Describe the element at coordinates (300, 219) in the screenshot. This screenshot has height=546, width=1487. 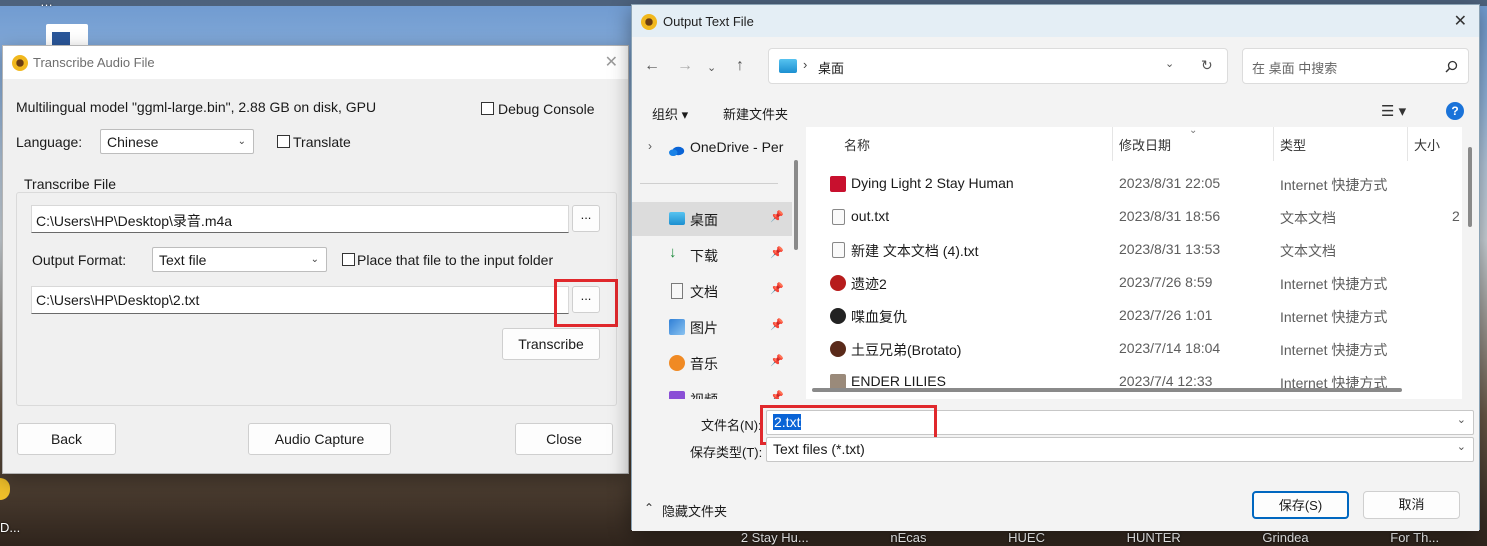
I see `input-file-field: C:\Users\HP\Desktop\录音.m4a` at that location.